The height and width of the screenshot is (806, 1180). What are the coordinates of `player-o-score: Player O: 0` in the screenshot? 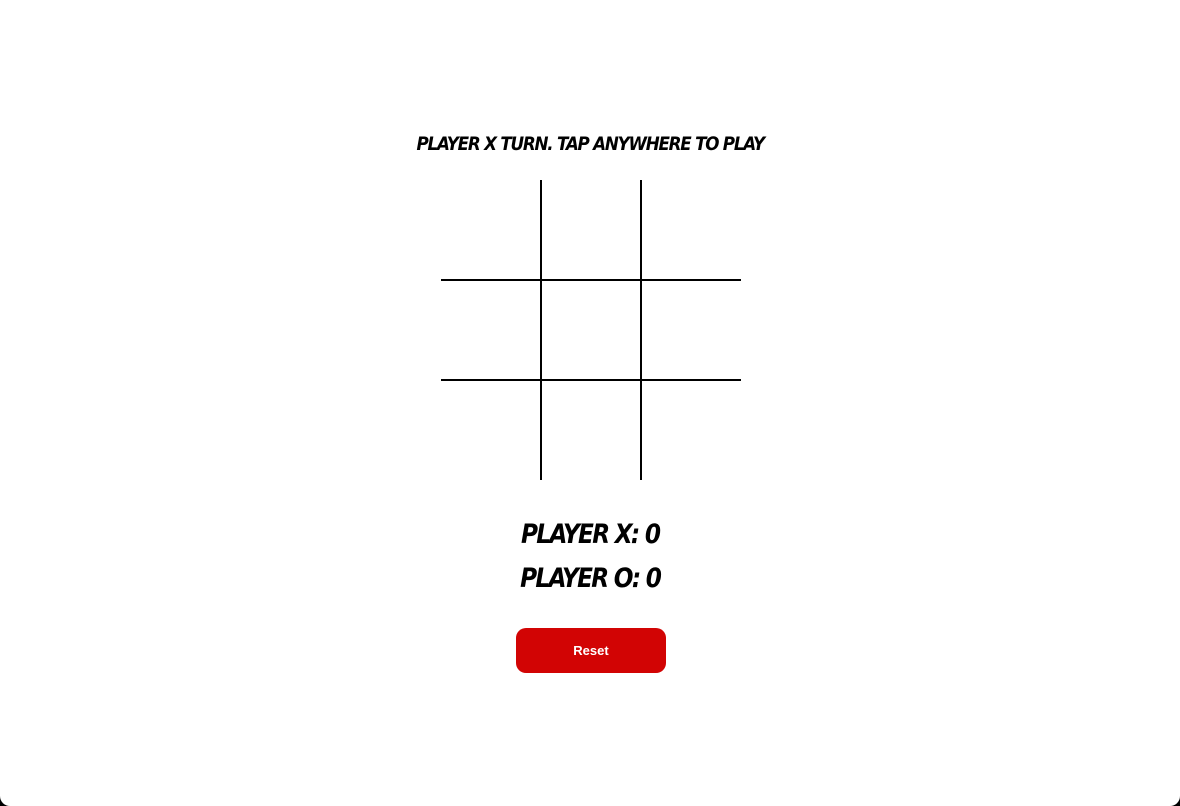 It's located at (591, 578).